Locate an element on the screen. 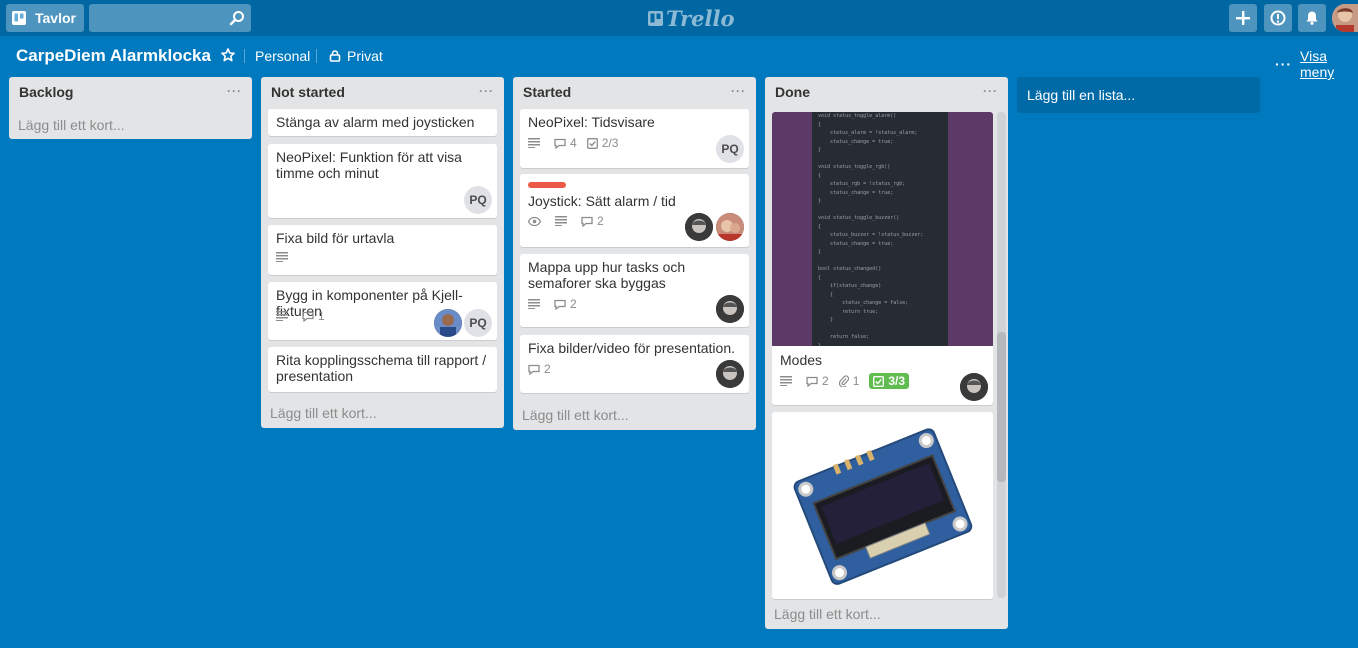  list-title: Started is located at coordinates (547, 92).